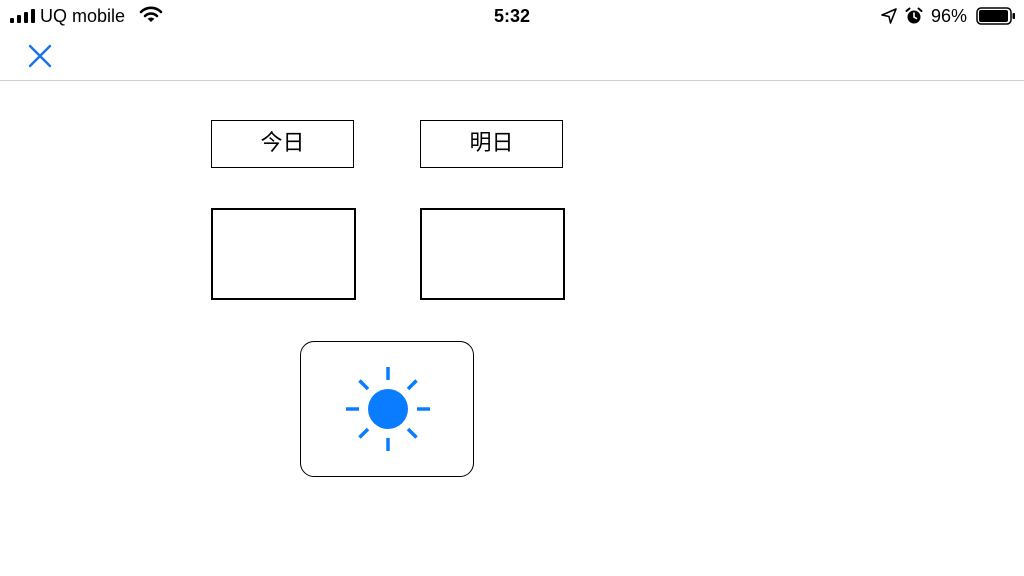  What do you see at coordinates (914, 15) in the screenshot?
I see `alarm-icon` at bounding box center [914, 15].